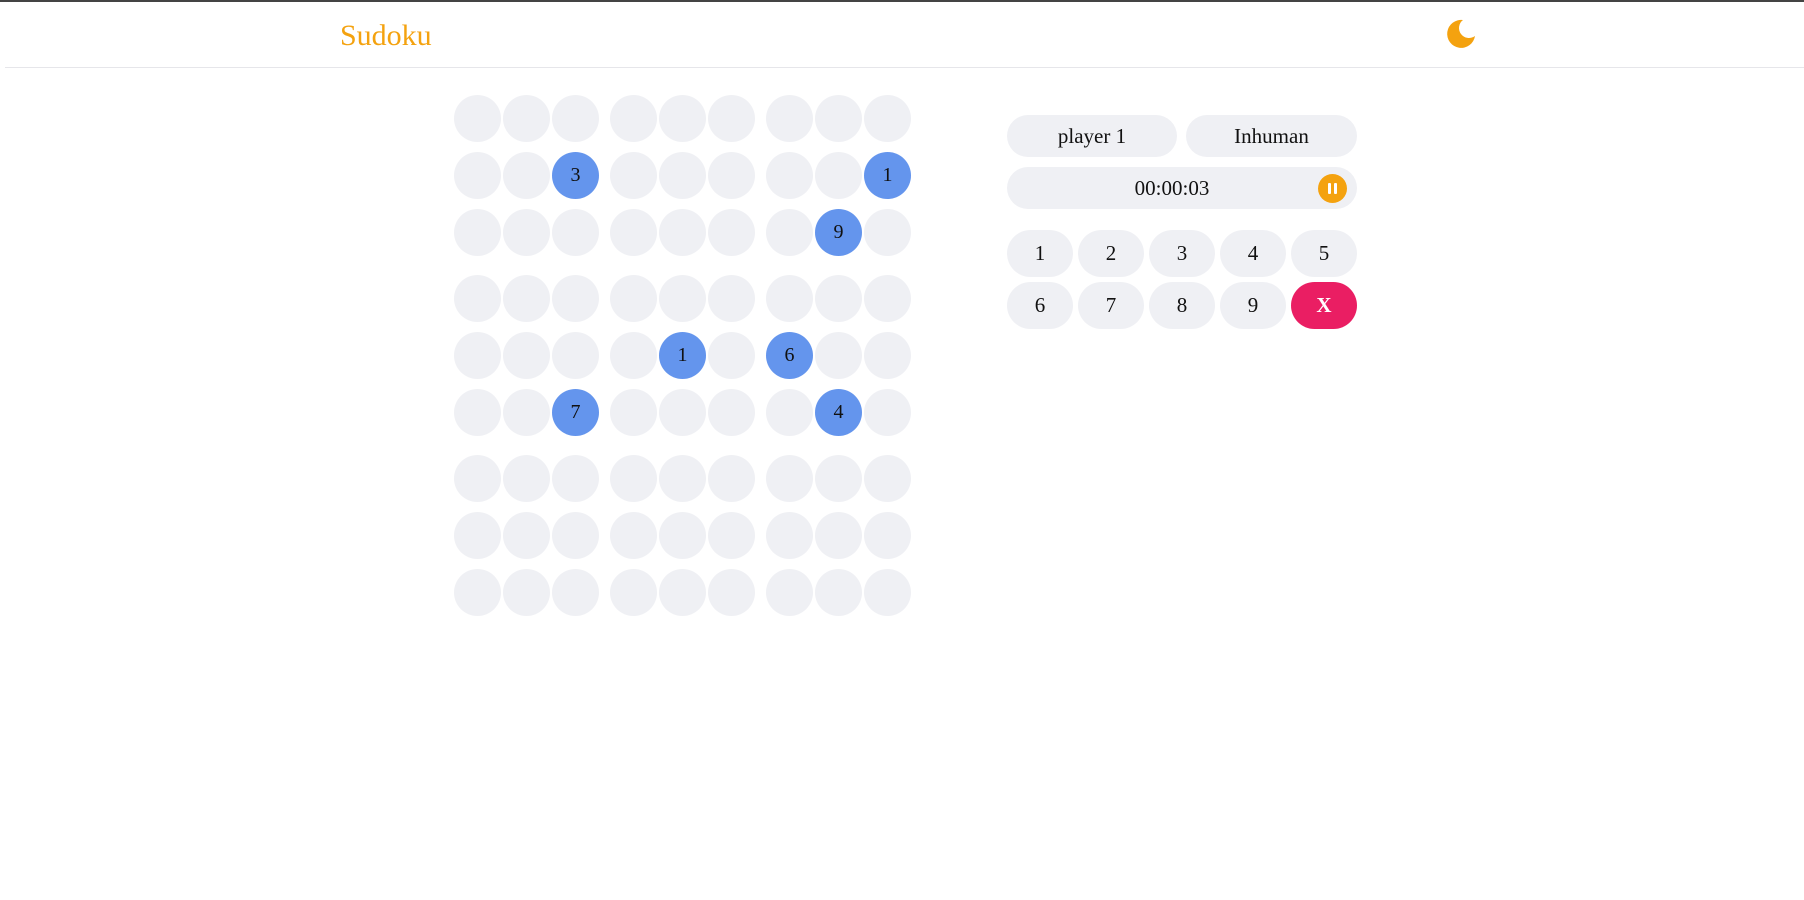 This screenshot has width=1804, height=900. Describe the element at coordinates (682, 298) in the screenshot. I see `board-cell-r4-c5` at that location.